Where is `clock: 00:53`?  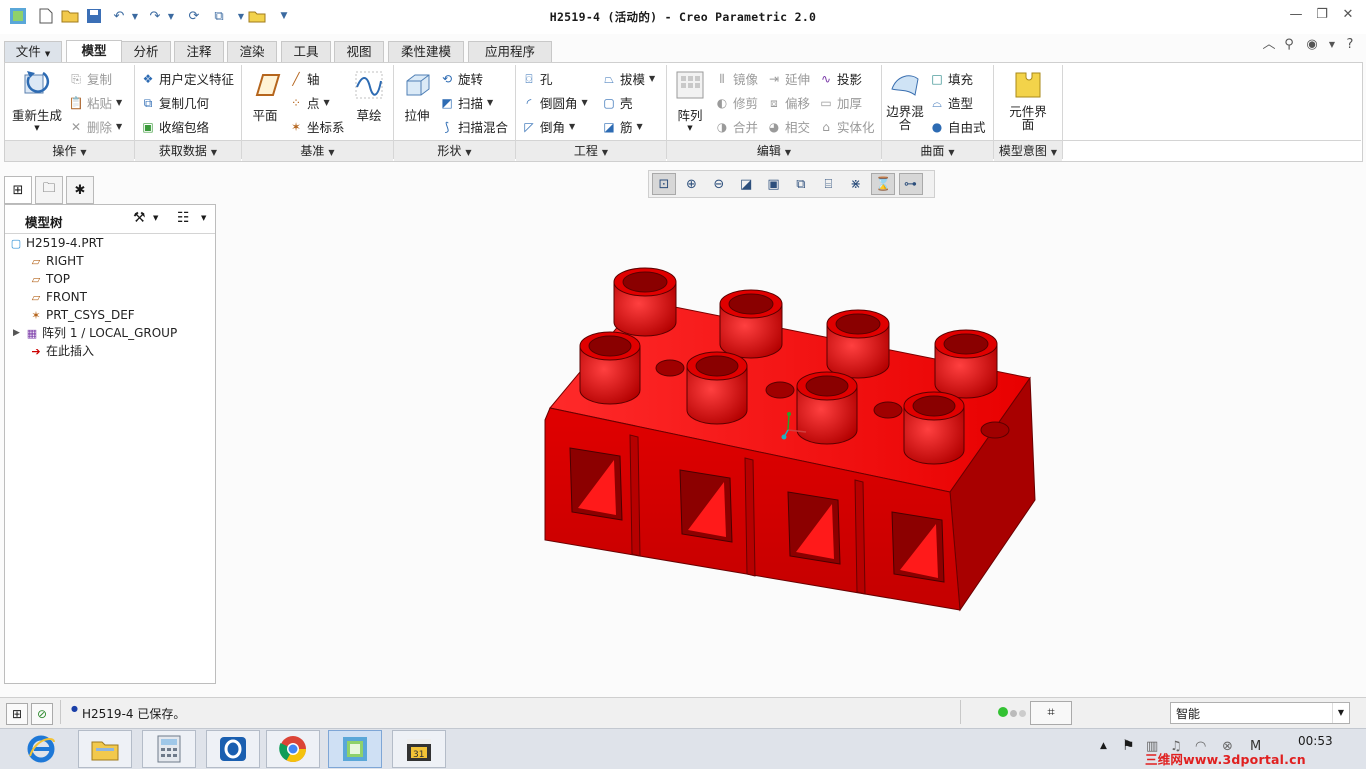
clock: 00:53 is located at coordinates (1315, 741).